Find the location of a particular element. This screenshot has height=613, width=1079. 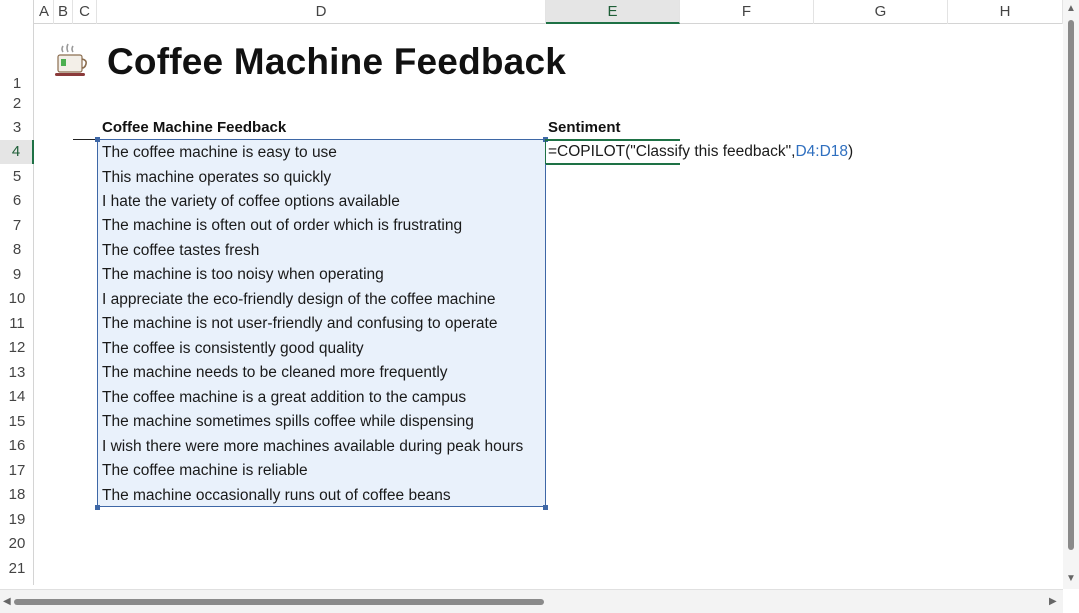

row-header-12: 12 is located at coordinates (17, 348).